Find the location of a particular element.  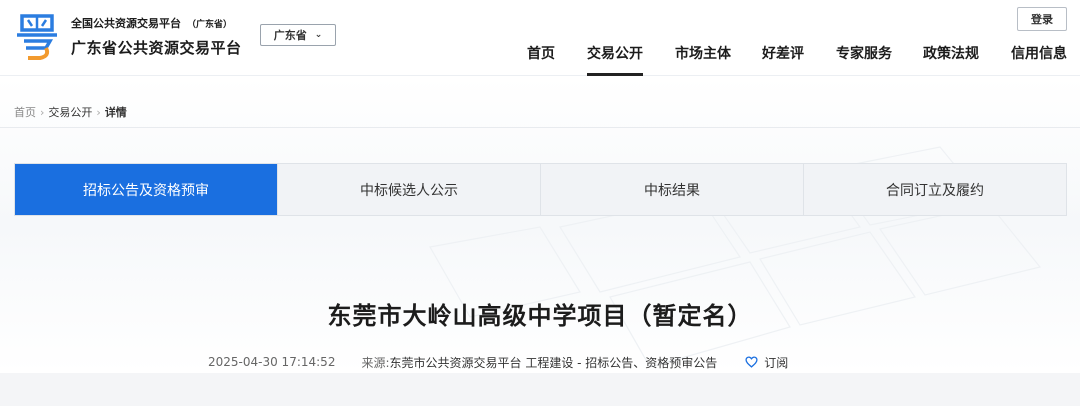

nav-item-credit: 信用信息 is located at coordinates (1039, 59).